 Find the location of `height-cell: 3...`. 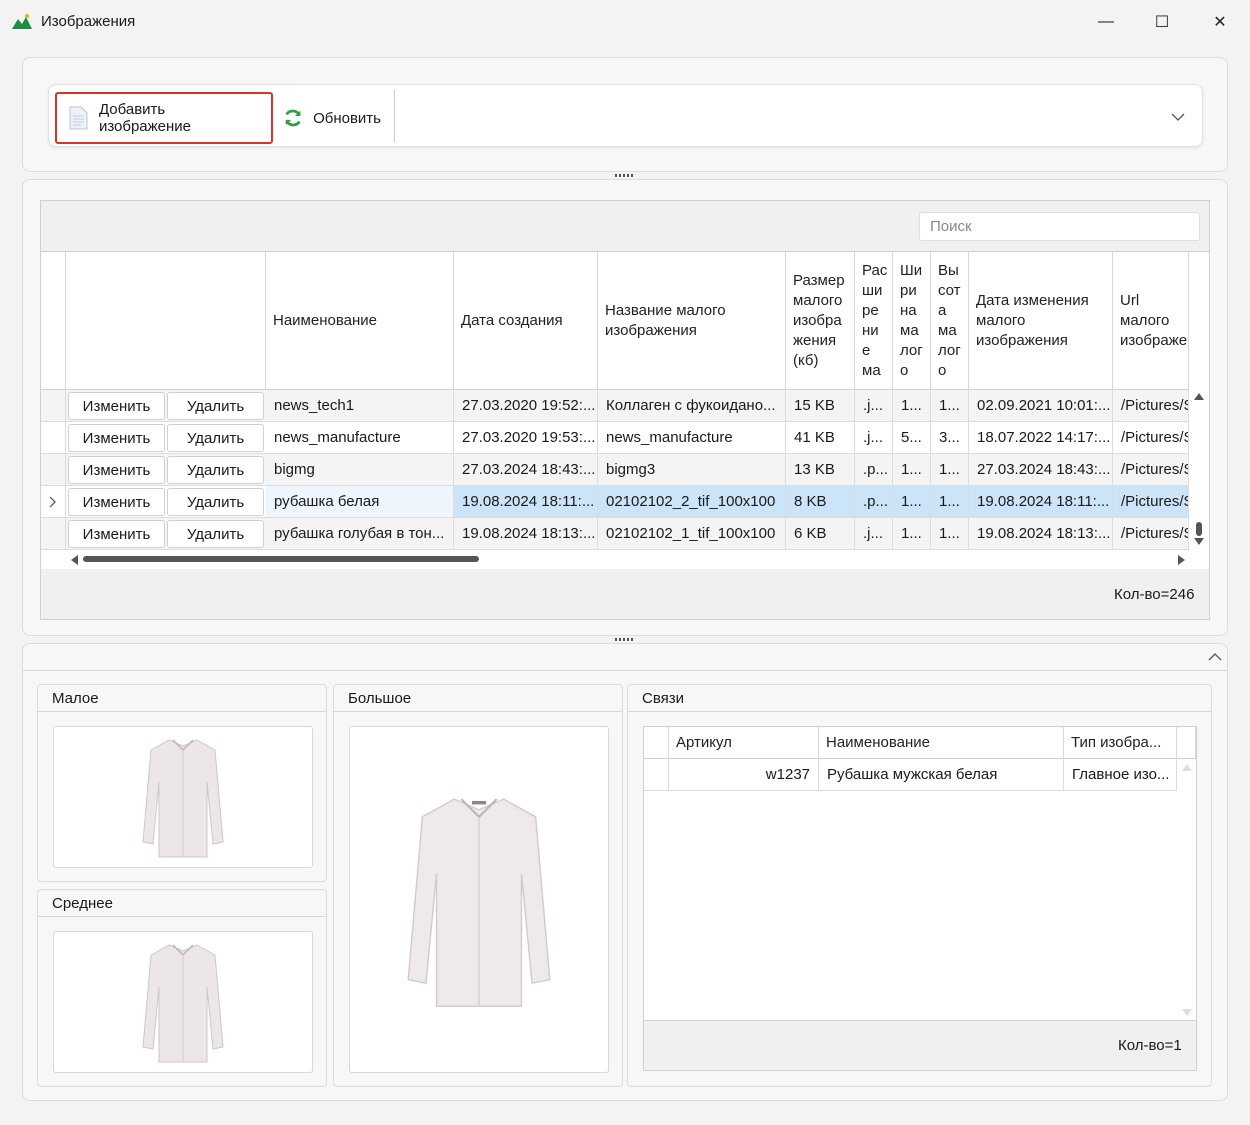

height-cell: 3... is located at coordinates (950, 437).